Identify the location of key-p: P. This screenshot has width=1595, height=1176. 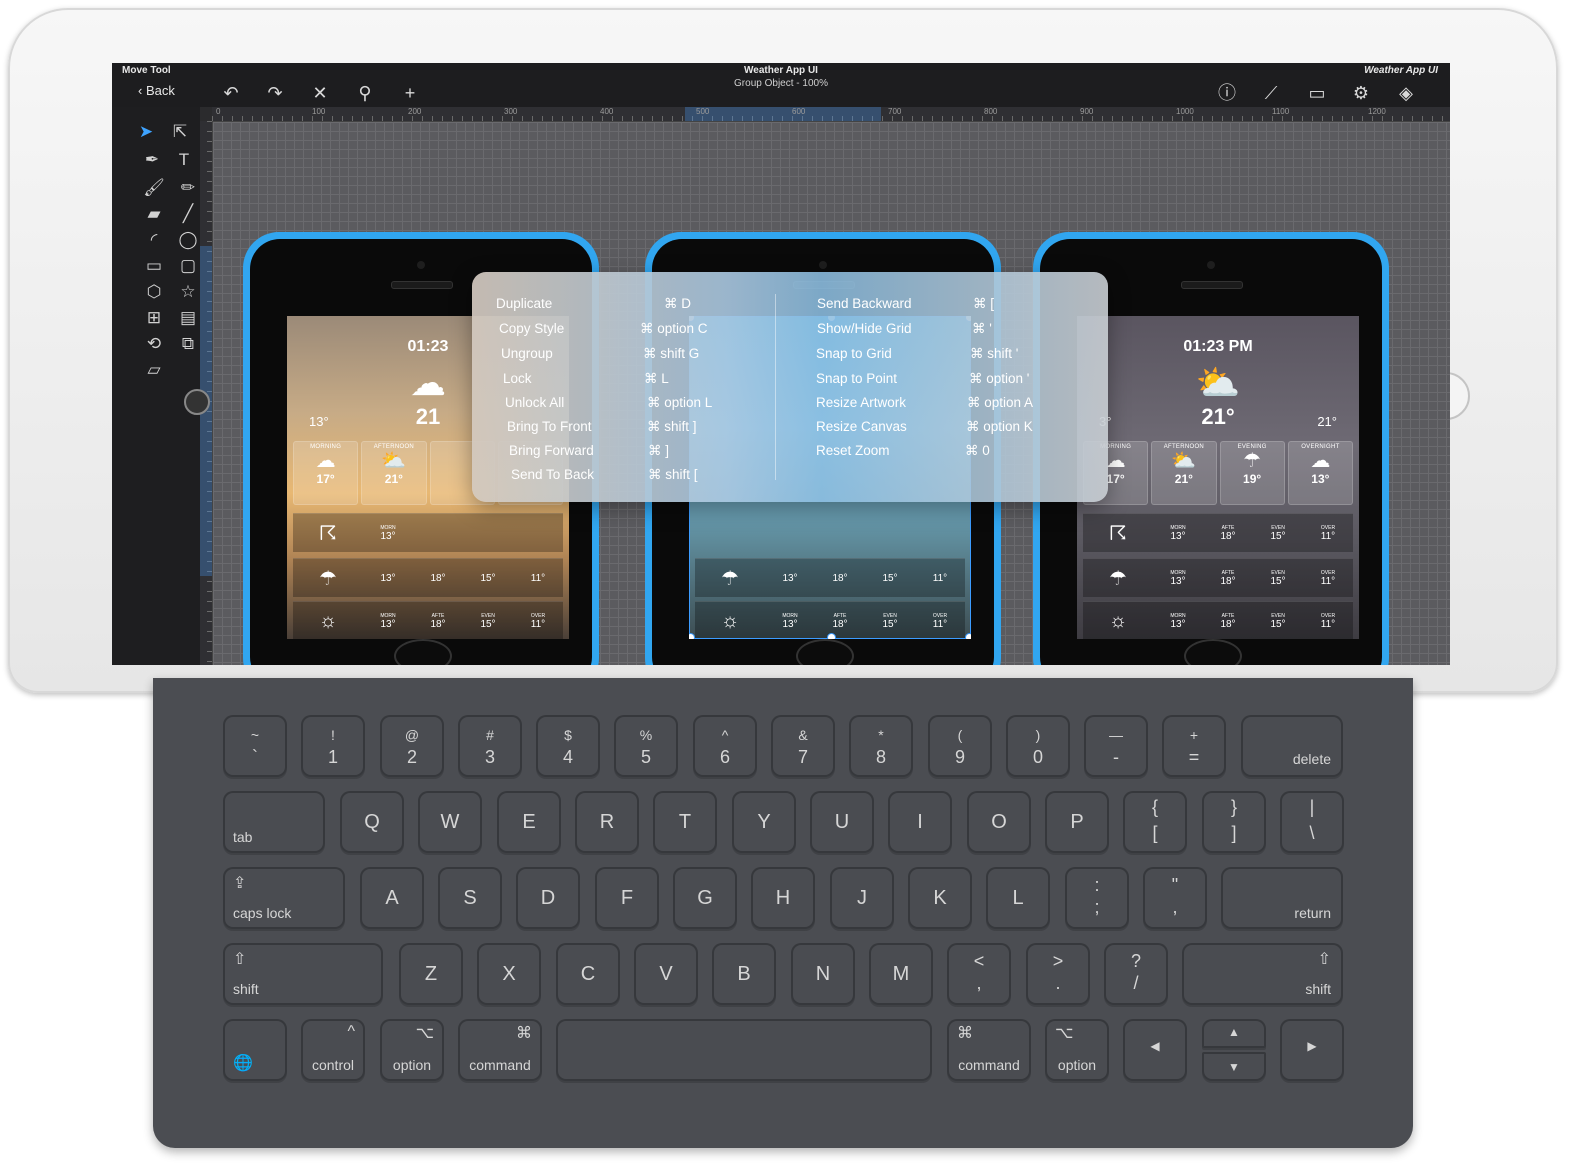
(1077, 822).